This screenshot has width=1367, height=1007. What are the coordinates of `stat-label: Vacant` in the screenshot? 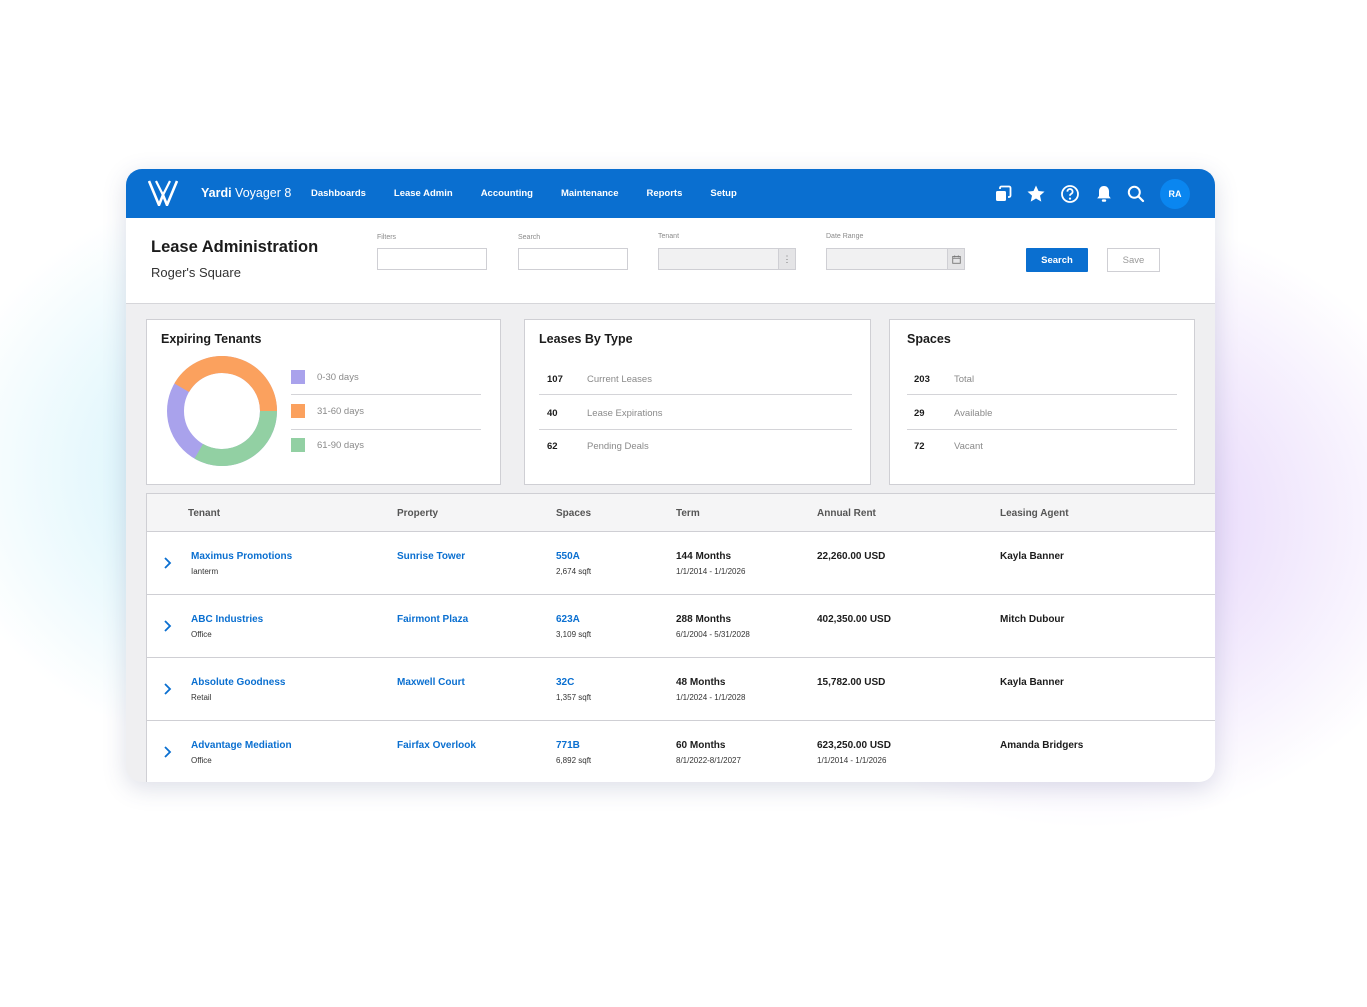 It's located at (968, 446).